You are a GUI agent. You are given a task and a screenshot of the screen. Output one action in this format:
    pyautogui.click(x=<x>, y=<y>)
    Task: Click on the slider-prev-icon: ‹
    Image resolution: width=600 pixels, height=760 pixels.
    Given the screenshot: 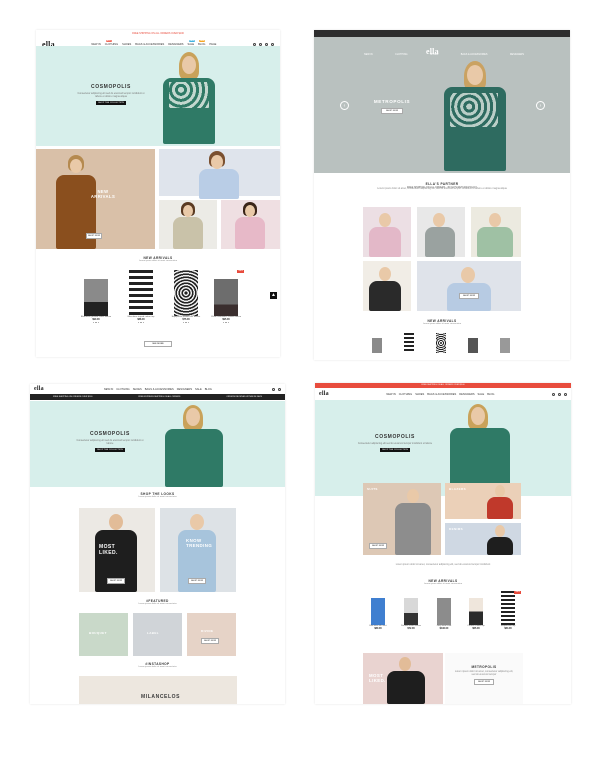 What is the action you would take?
    pyautogui.click(x=344, y=105)
    